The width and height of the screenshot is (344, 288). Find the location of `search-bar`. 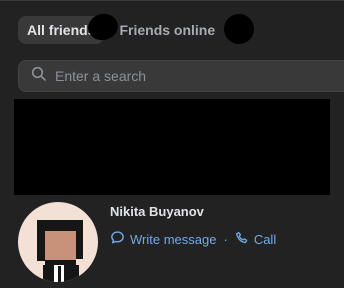

search-bar is located at coordinates (181, 76).